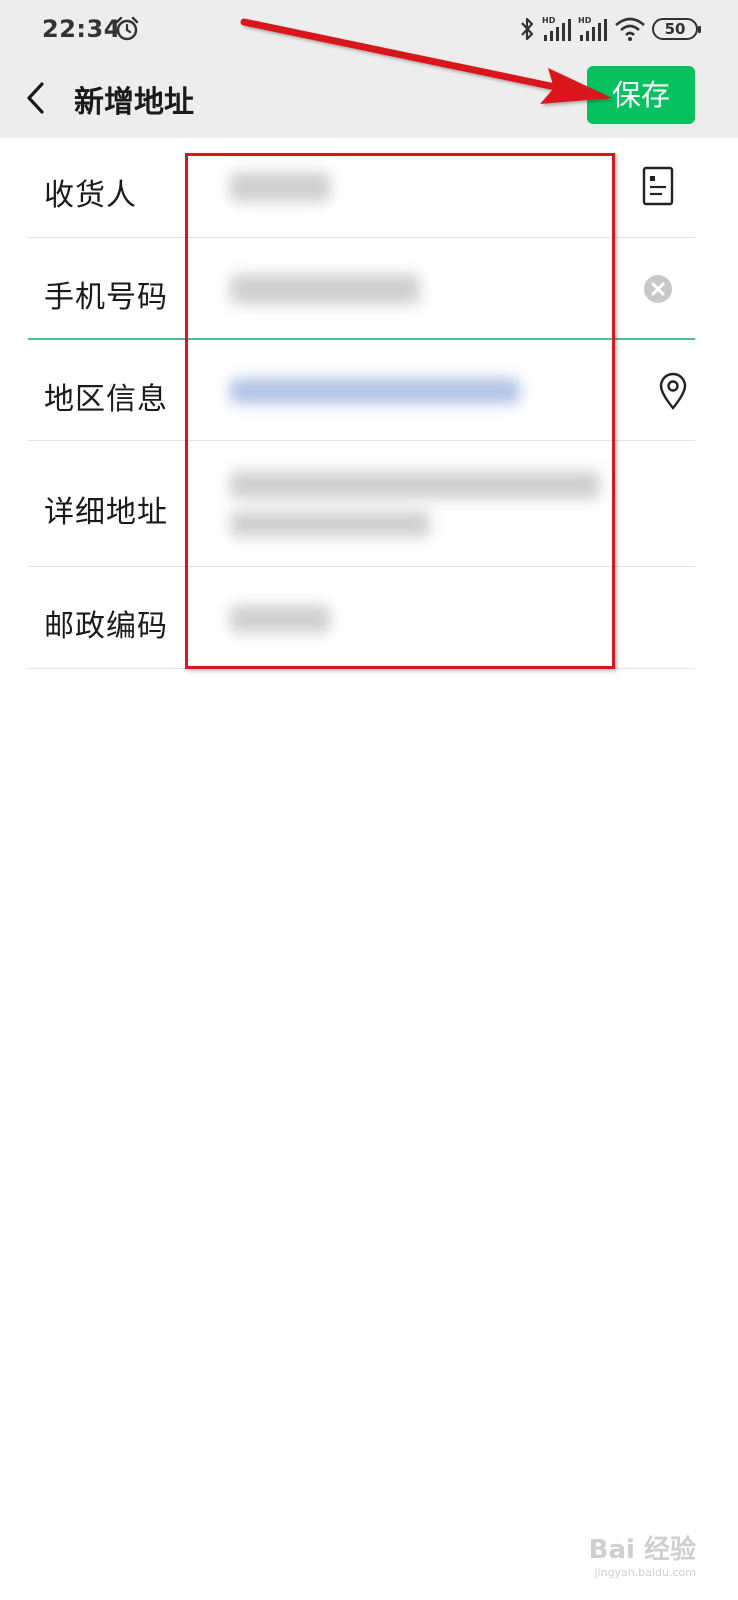 The image size is (738, 1600). Describe the element at coordinates (106, 626) in the screenshot. I see `postal-code-label: 邮政编码` at that location.